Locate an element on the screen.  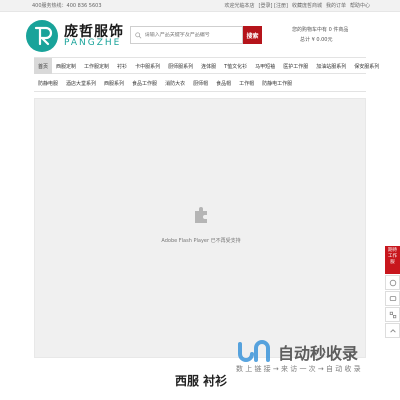
nav-item: 酒店大堂系列 is located at coordinates (81, 83).